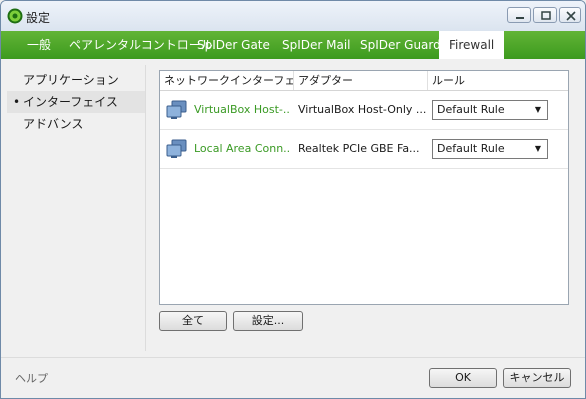 This screenshot has height=399, width=586. I want to click on sidebar-item-advanced: アドバンス, so click(76, 124).